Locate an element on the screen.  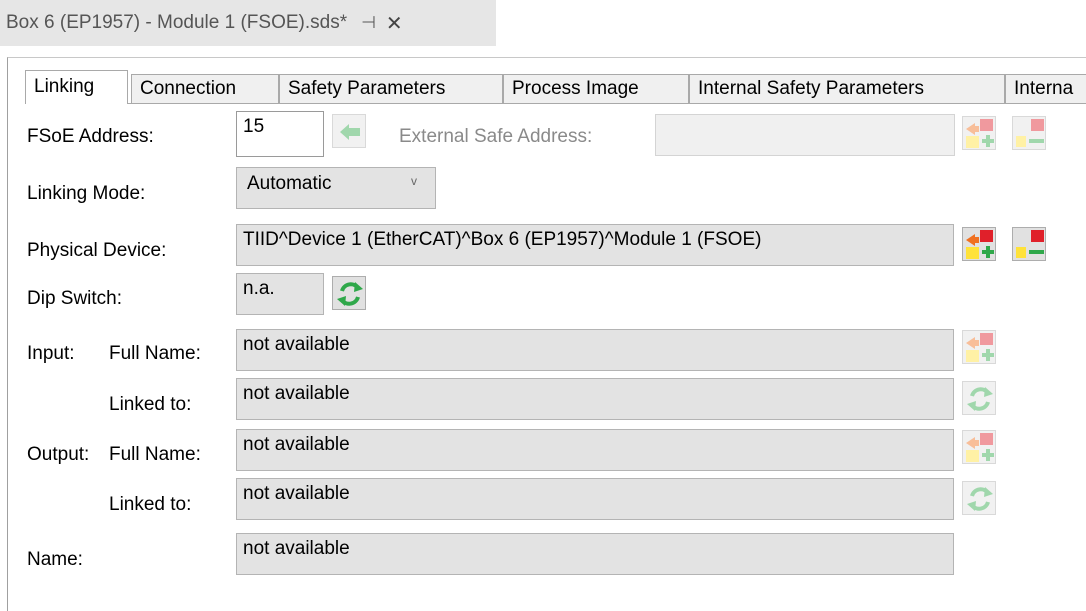
link-add-button-address is located at coordinates (979, 133).